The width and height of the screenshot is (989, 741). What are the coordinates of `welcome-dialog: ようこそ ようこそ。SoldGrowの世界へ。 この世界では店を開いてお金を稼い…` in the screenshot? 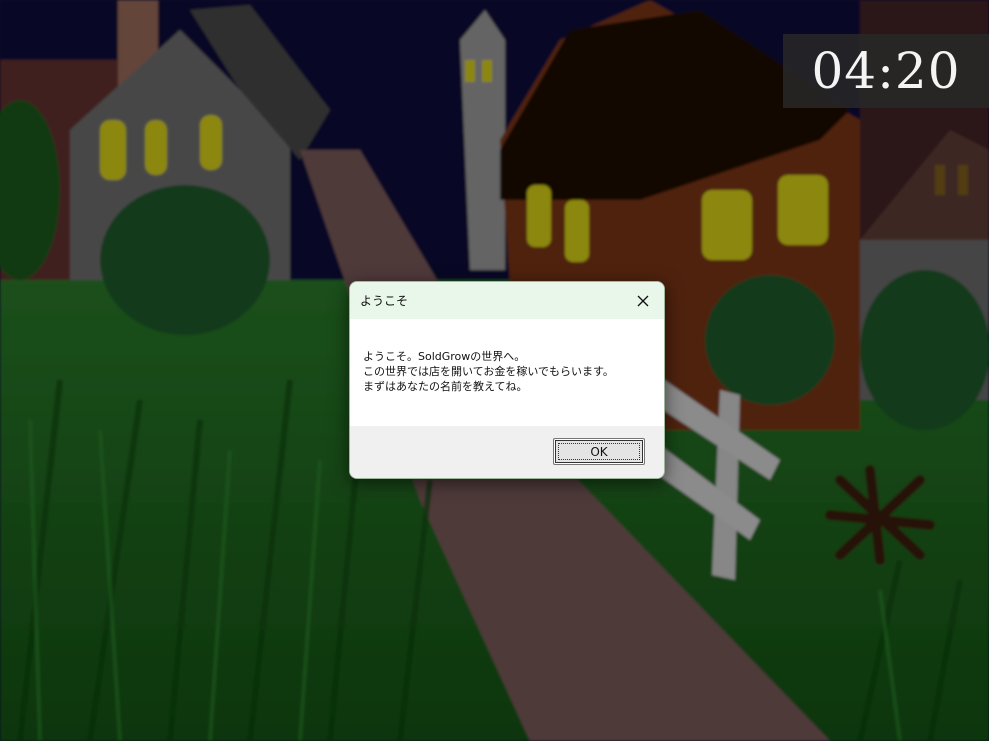 It's located at (507, 380).